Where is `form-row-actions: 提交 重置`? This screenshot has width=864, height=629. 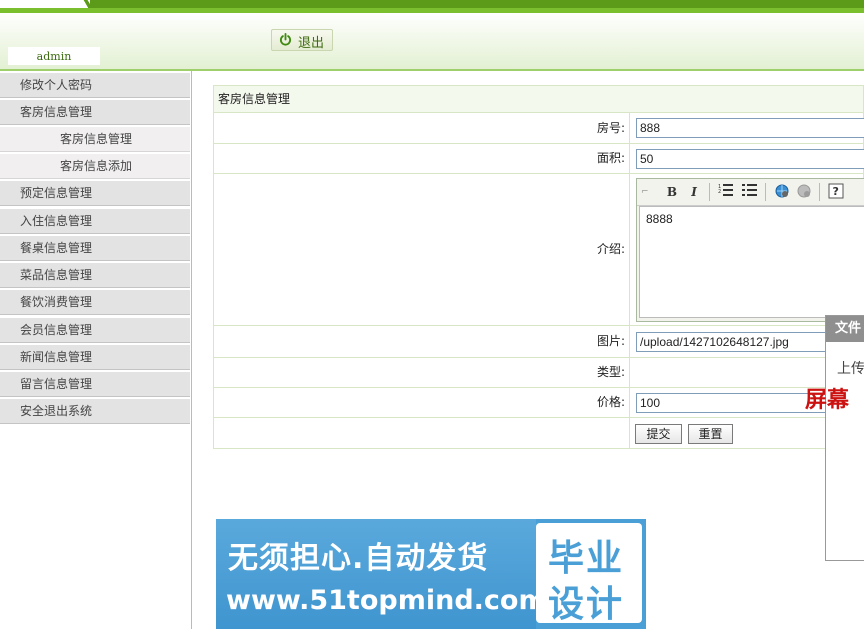 form-row-actions: 提交 重置 is located at coordinates (538, 433).